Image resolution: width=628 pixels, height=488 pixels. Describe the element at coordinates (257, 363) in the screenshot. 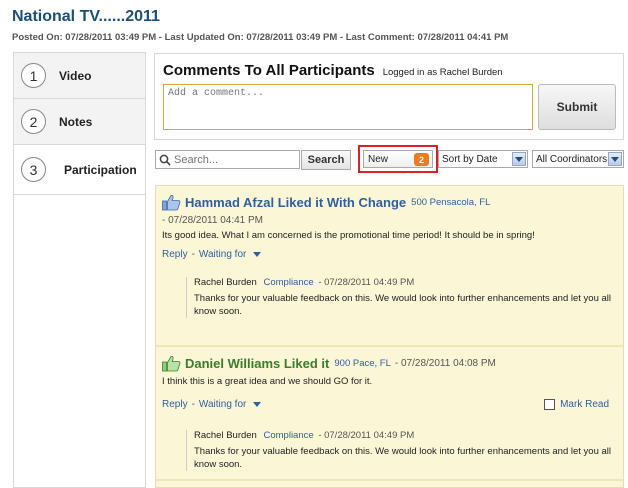

I see `post-title: Daniel Williams Liked it` at that location.